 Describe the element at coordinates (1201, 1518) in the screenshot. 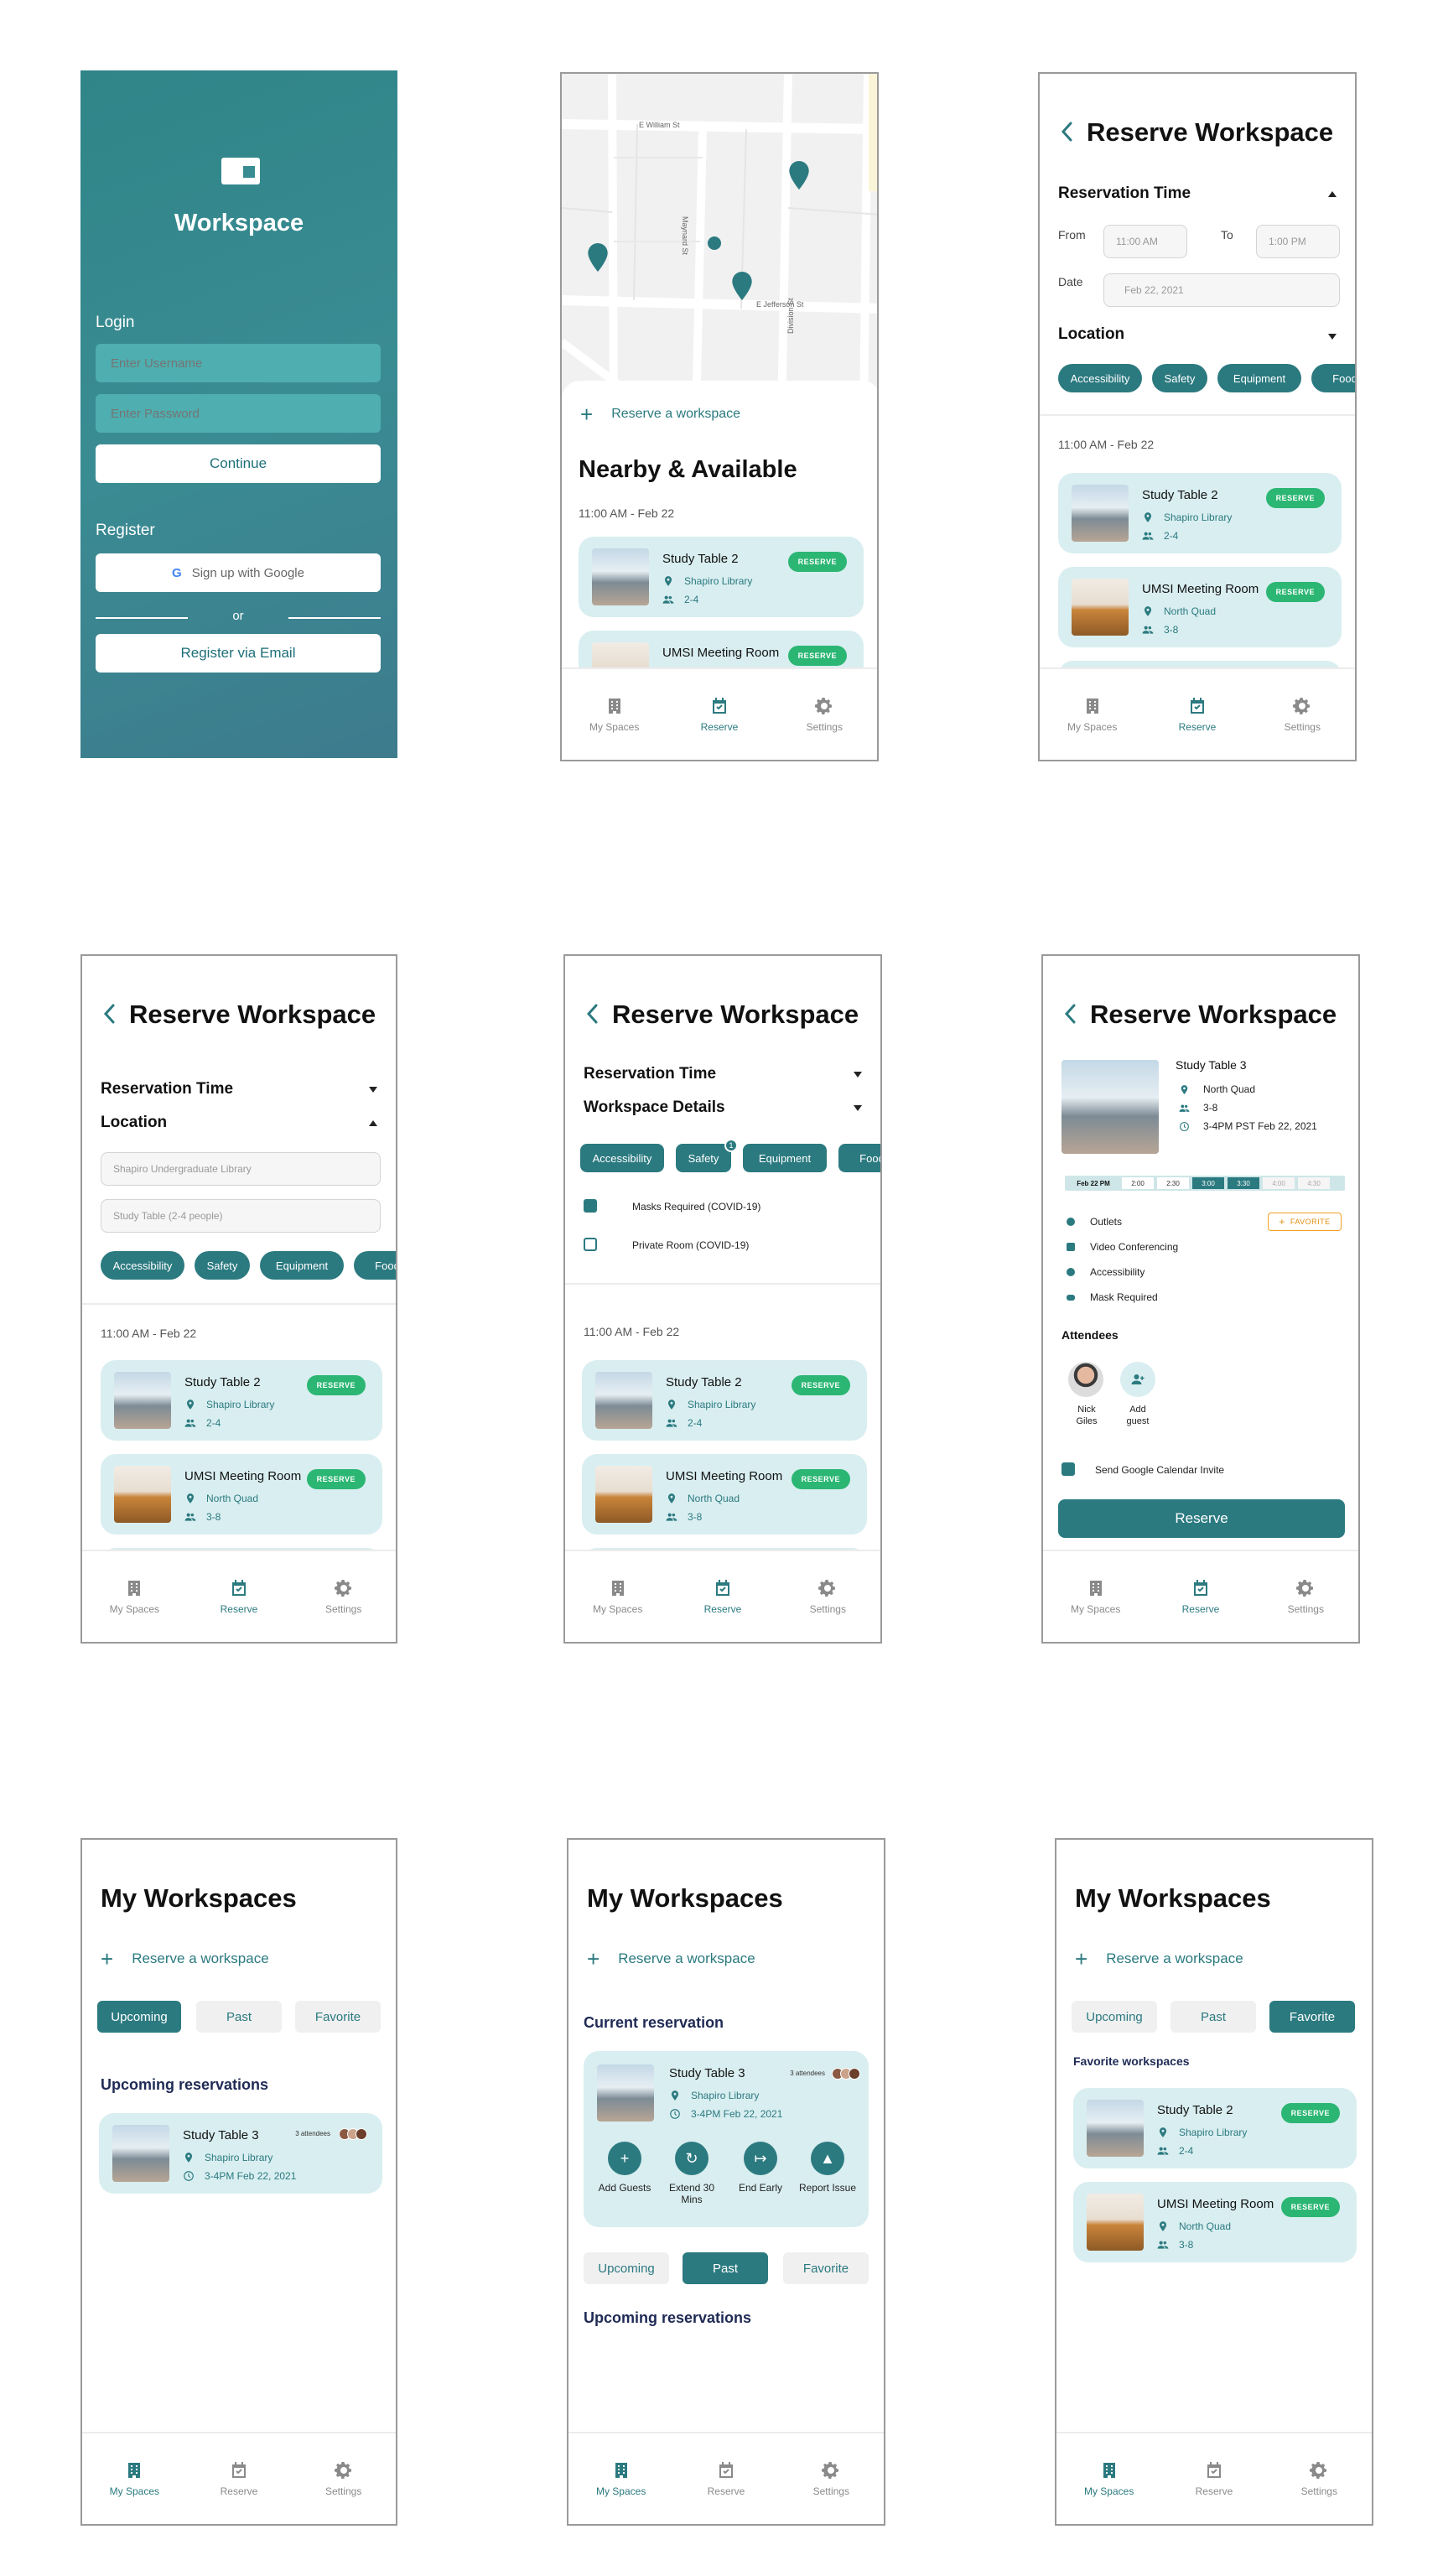

I see `reserve-button: Reserve` at that location.